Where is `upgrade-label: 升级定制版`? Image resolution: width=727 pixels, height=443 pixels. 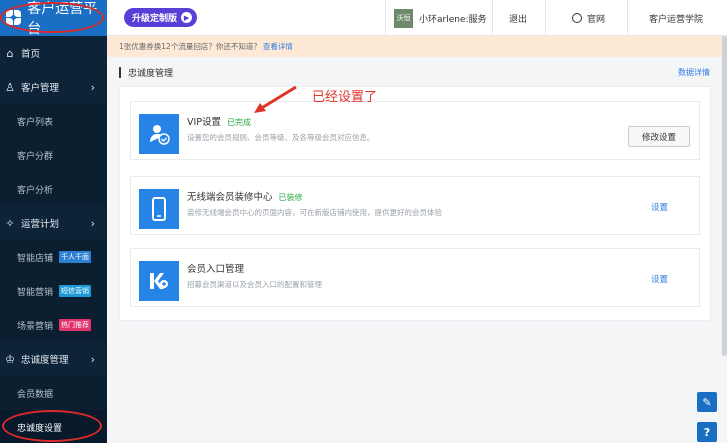
upgrade-label: 升级定制版 is located at coordinates (155, 19).